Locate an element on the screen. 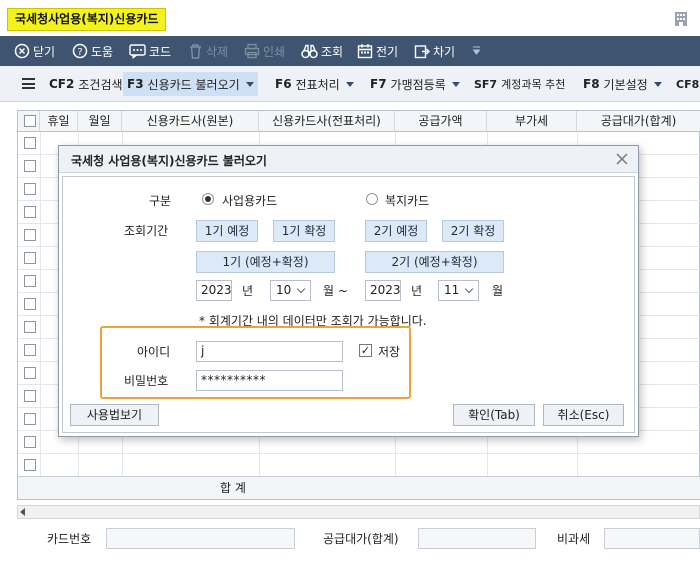  fn-merchant: F7 가맹점등록 is located at coordinates (415, 84).